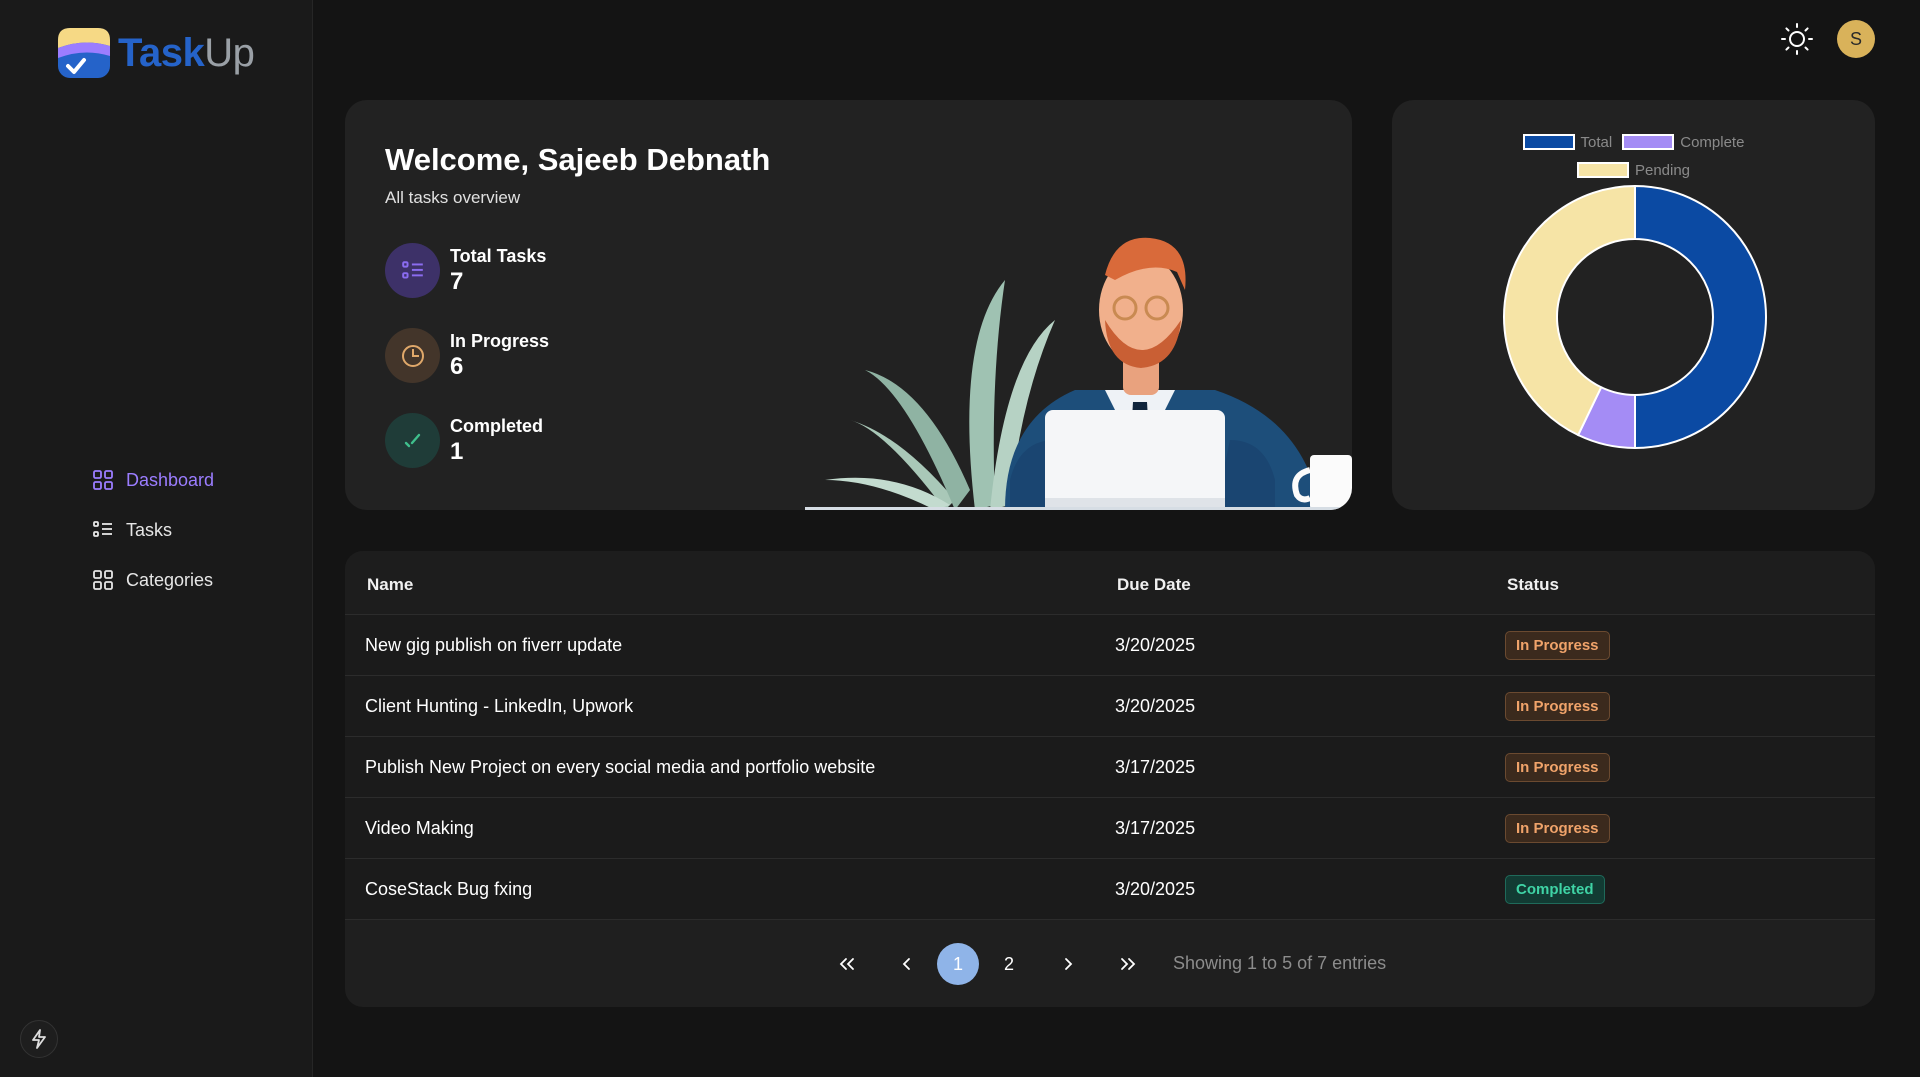  I want to click on chart-card: Total Complete Pending, so click(1633, 305).